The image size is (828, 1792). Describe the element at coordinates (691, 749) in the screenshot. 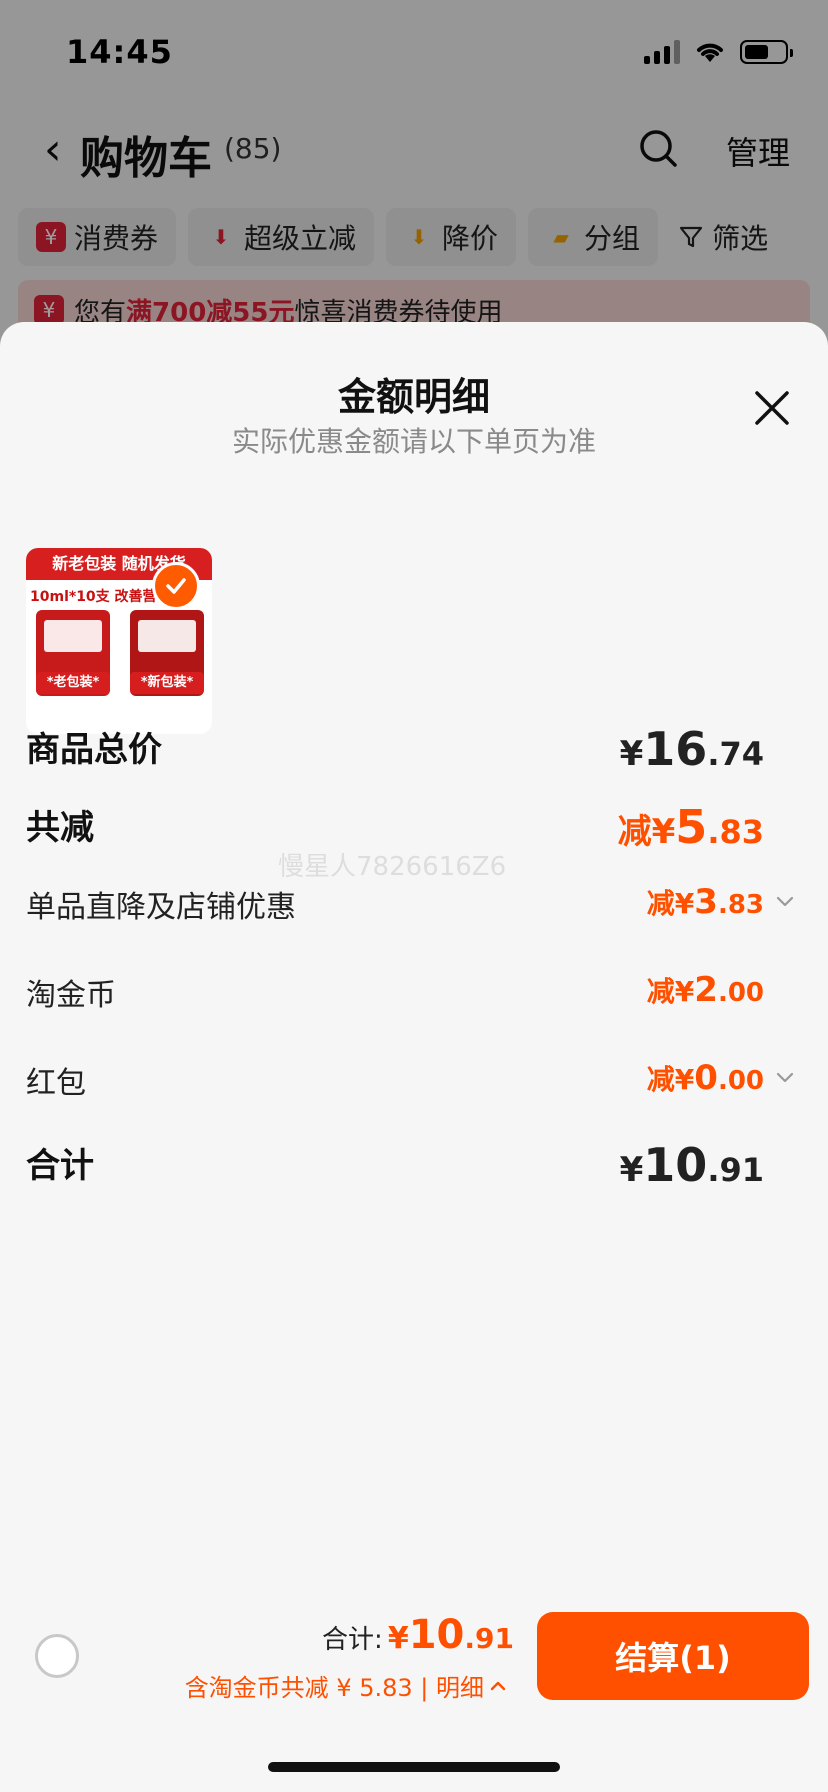

I see `row-amount: ¥16.74` at that location.